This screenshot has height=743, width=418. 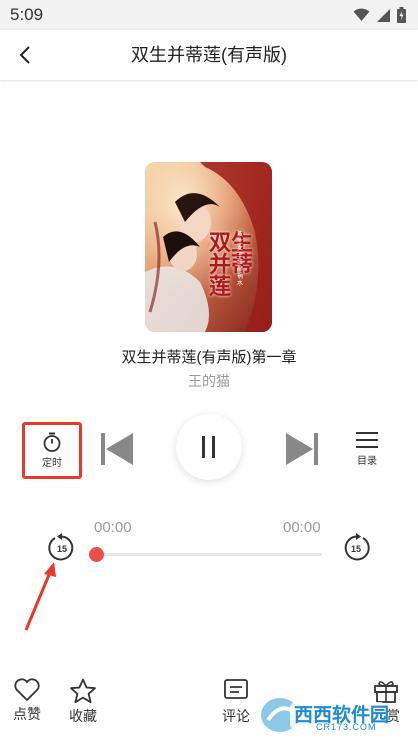 I want to click on timer-label: 定时, so click(x=52, y=463).